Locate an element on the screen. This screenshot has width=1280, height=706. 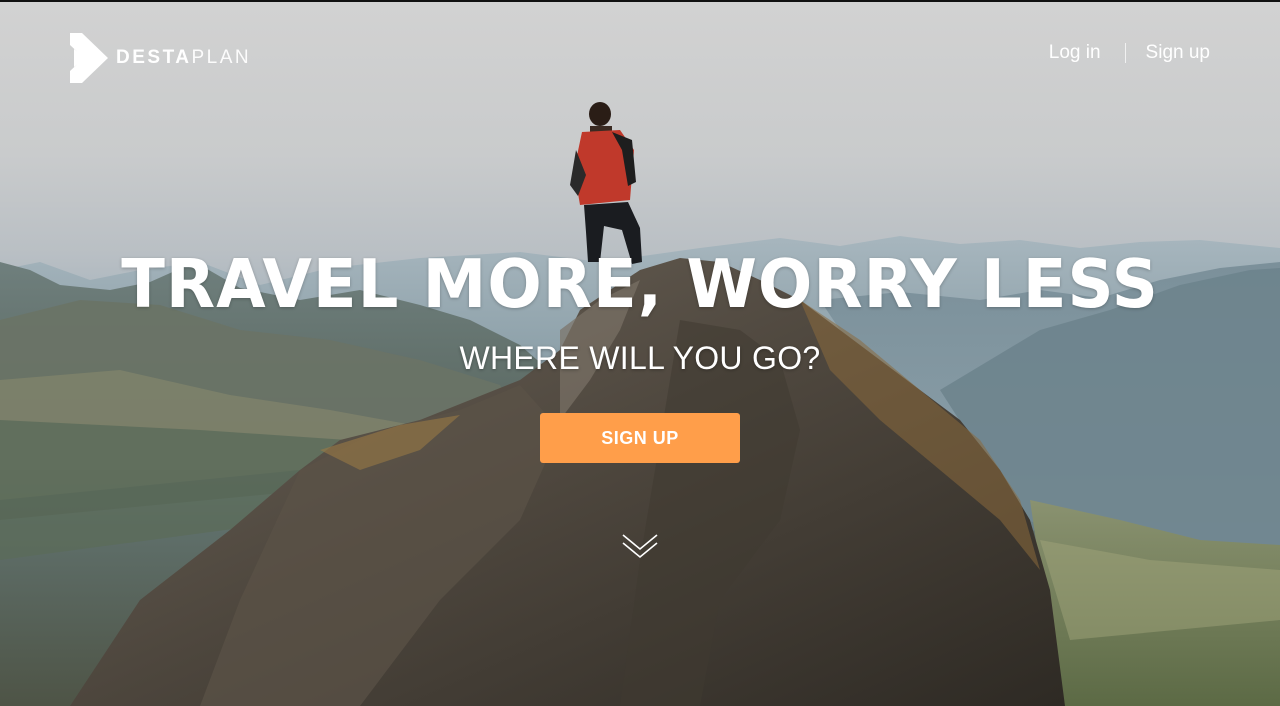
brand-name: DESTAPLAN is located at coordinates (183, 58).